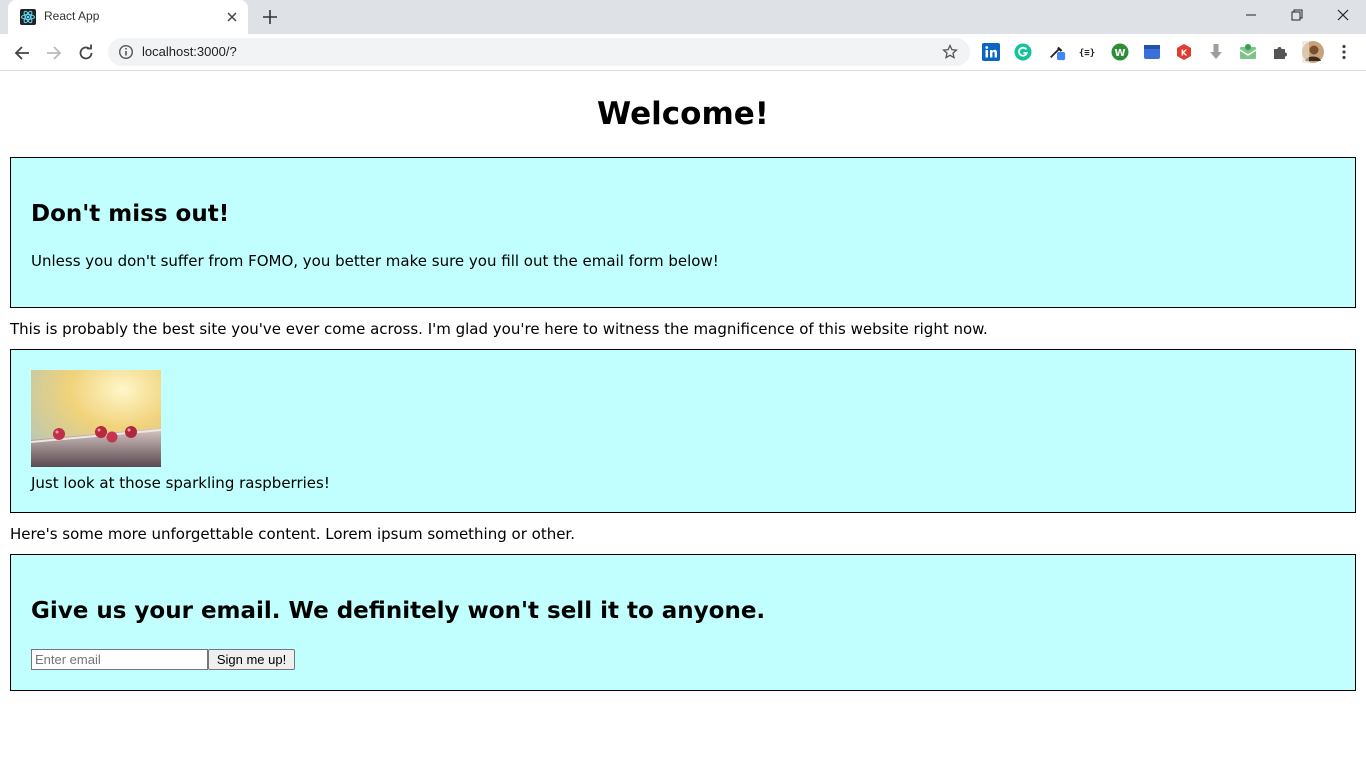 The height and width of the screenshot is (768, 1366). Describe the element at coordinates (539, 52) in the screenshot. I see `address-bar: localhost:3000/?` at that location.